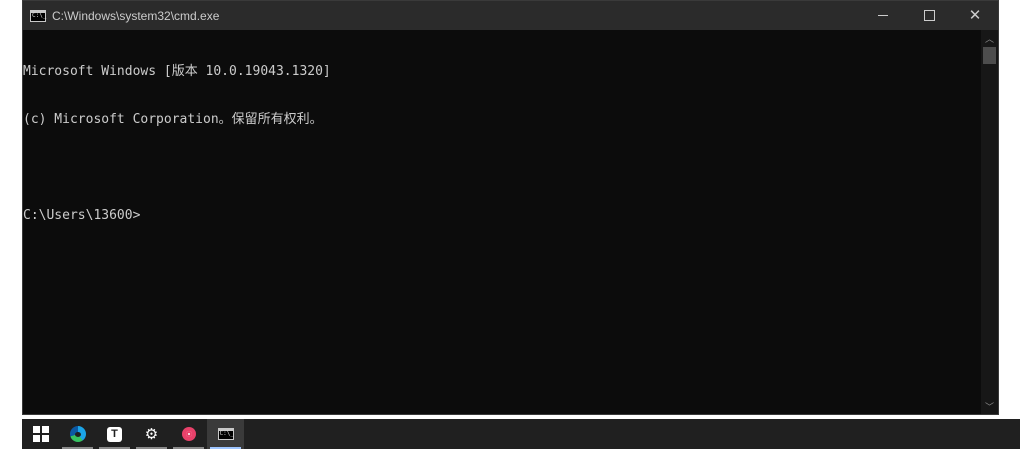 Image resolution: width=1020 pixels, height=476 pixels. What do you see at coordinates (929, 15) in the screenshot?
I see `maximize-button` at bounding box center [929, 15].